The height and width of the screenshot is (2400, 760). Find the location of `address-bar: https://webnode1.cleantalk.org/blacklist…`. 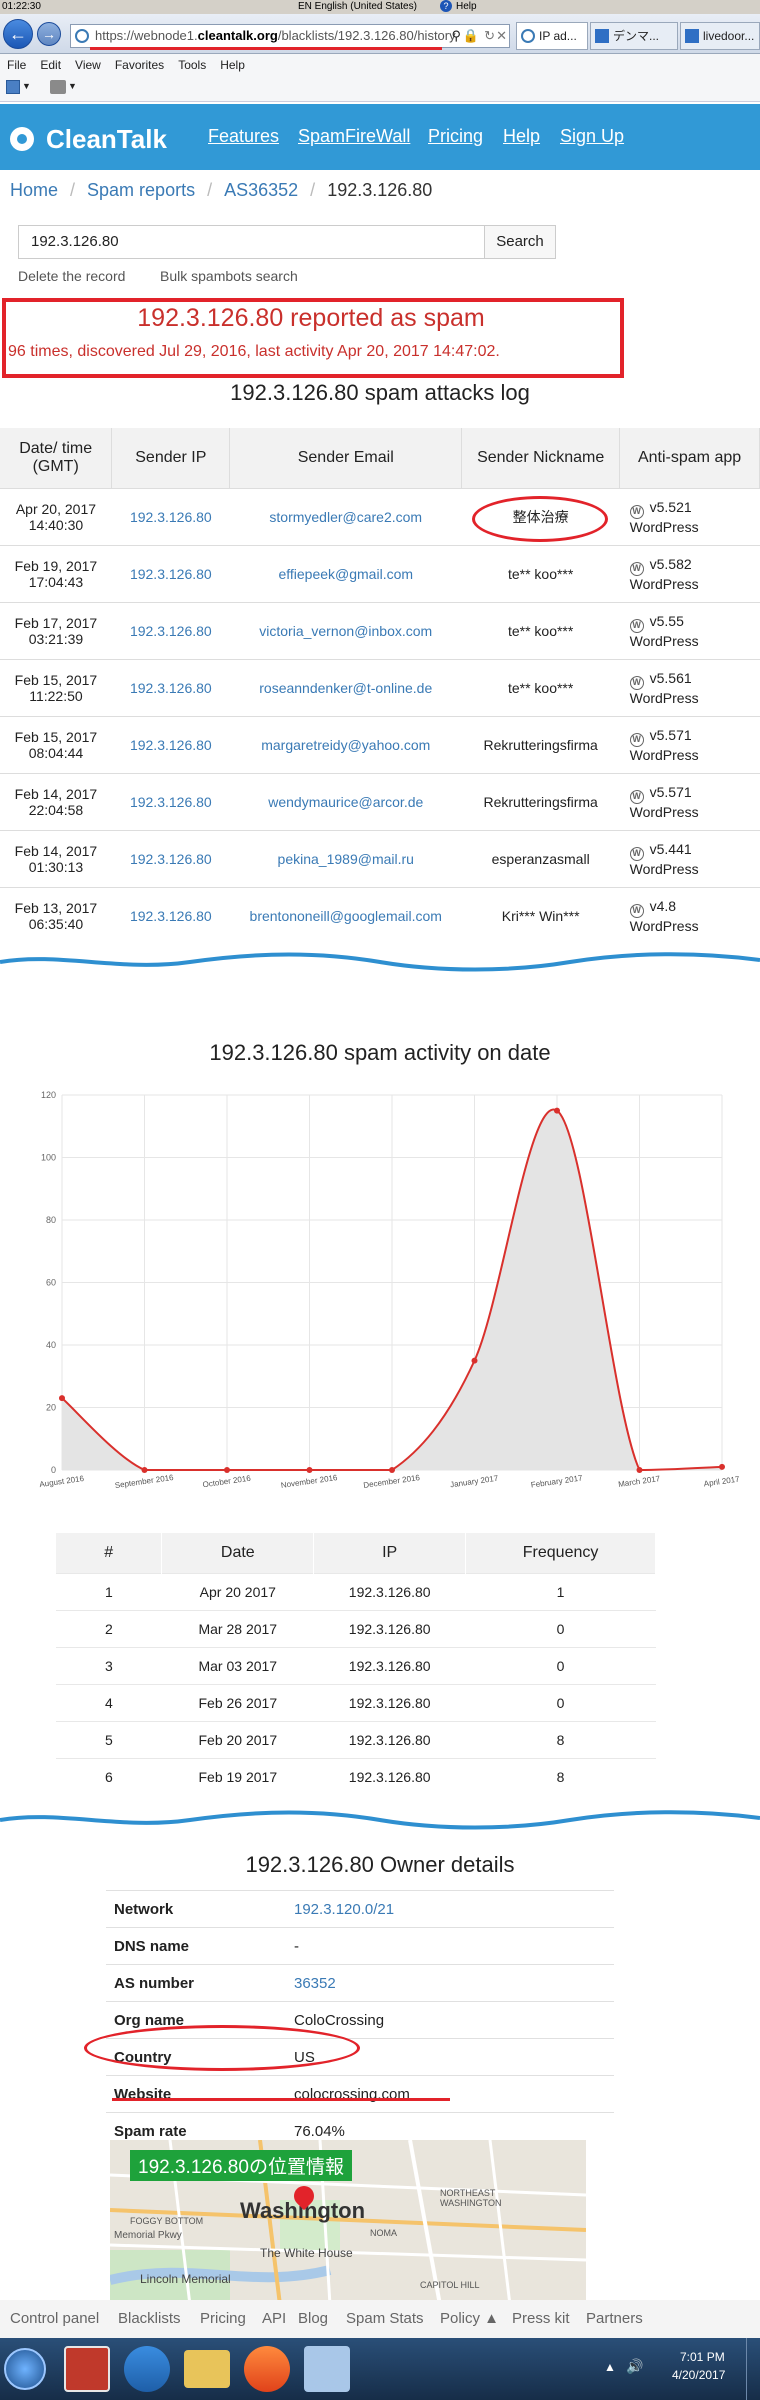

address-bar: https://webnode1.cleantalk.org/blacklist… is located at coordinates (290, 36).